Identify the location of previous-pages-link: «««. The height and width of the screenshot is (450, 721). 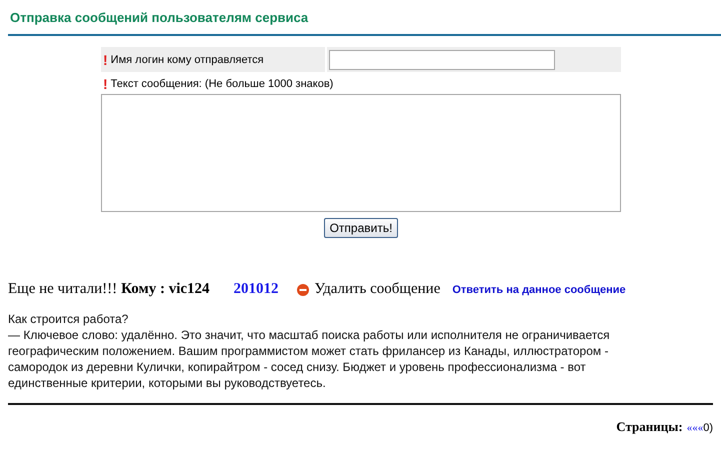
(695, 428).